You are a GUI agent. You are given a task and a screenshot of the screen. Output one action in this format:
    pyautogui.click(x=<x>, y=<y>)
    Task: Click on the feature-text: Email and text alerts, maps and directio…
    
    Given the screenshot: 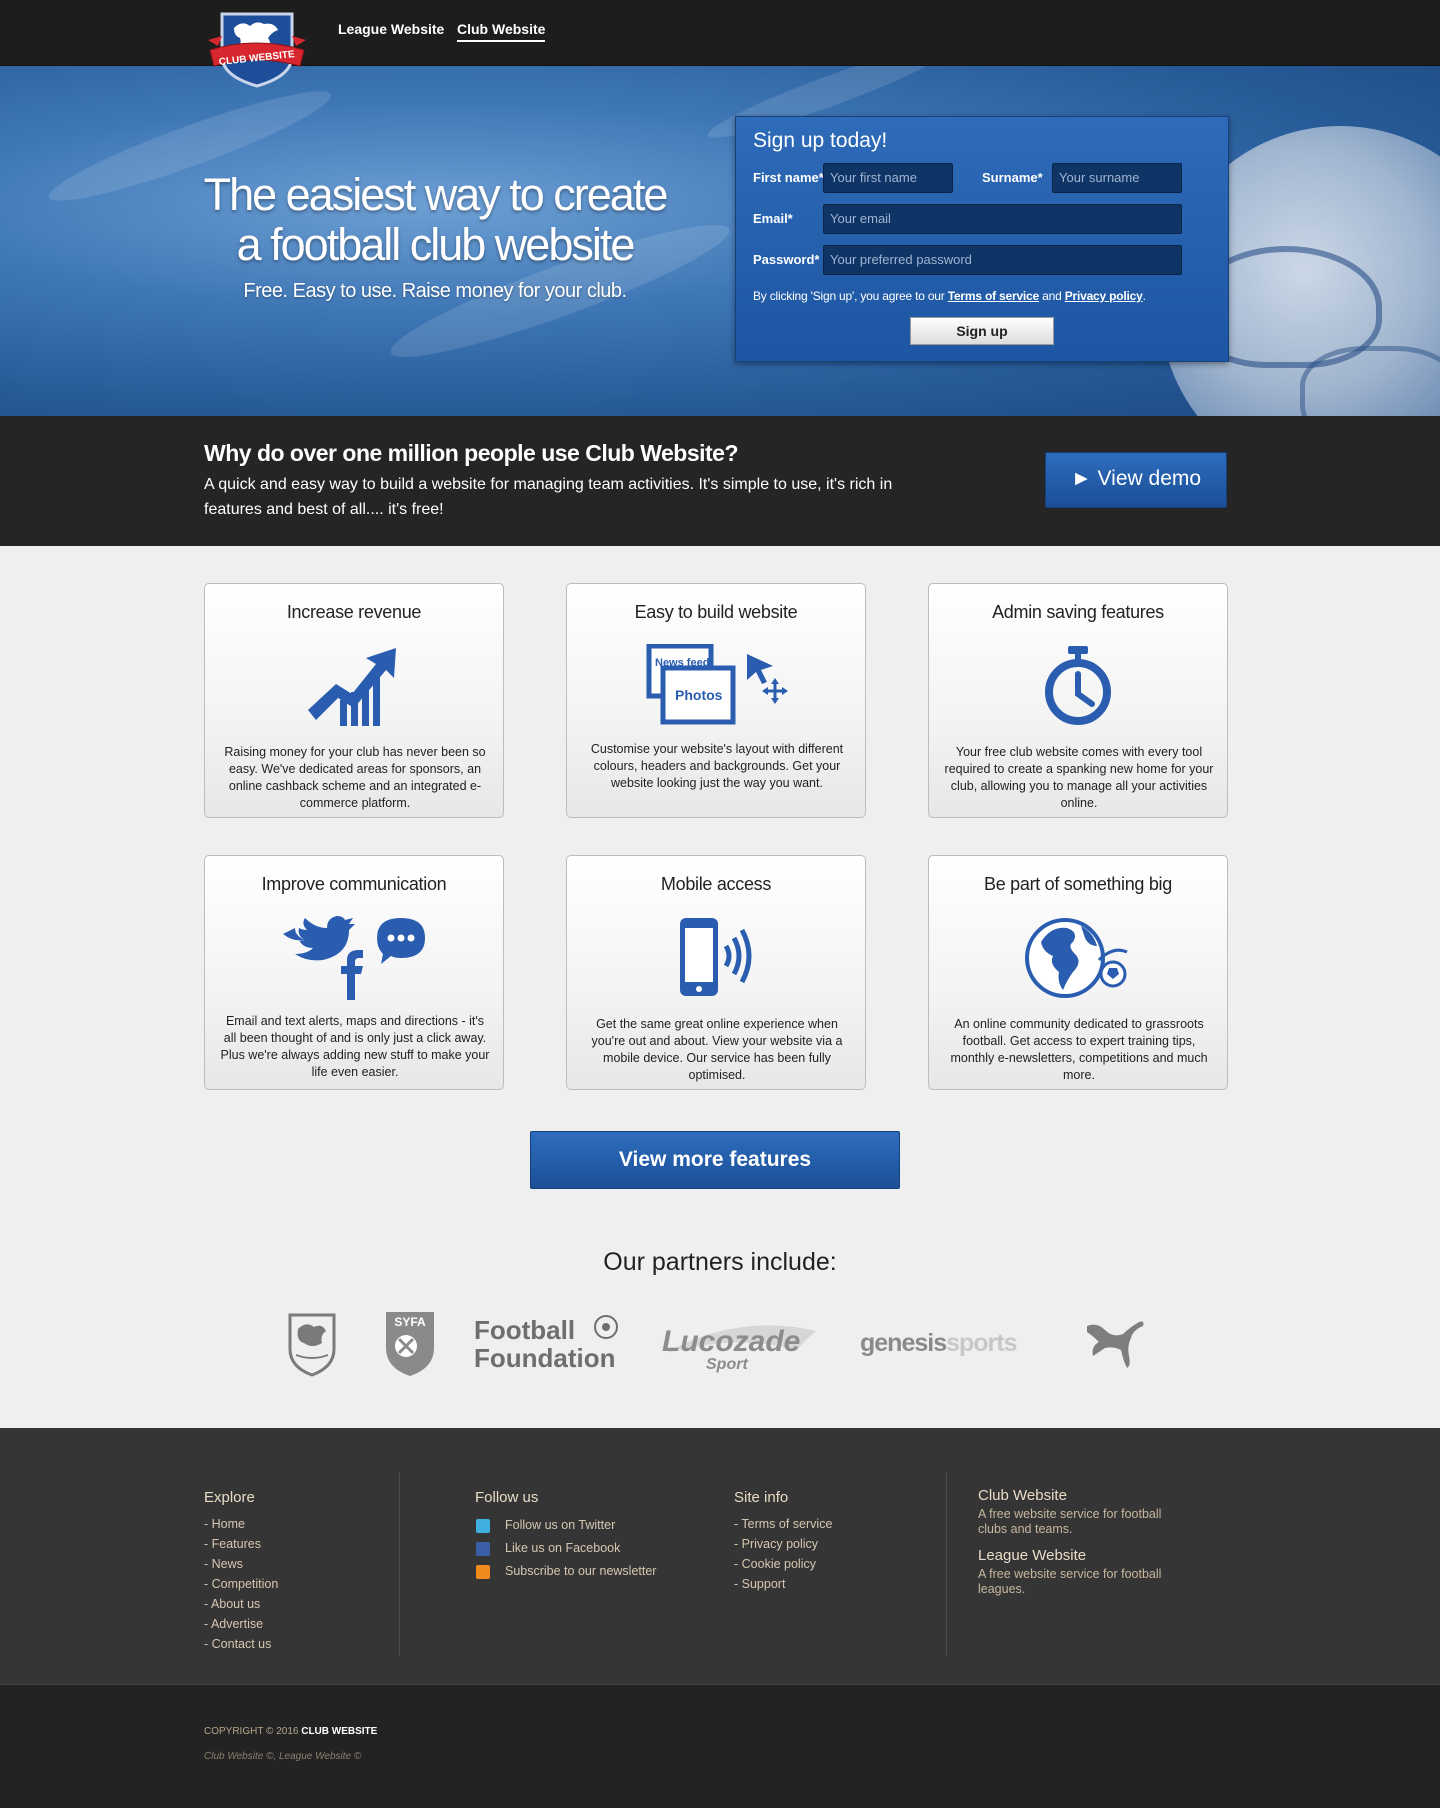 What is the action you would take?
    pyautogui.click(x=355, y=1046)
    